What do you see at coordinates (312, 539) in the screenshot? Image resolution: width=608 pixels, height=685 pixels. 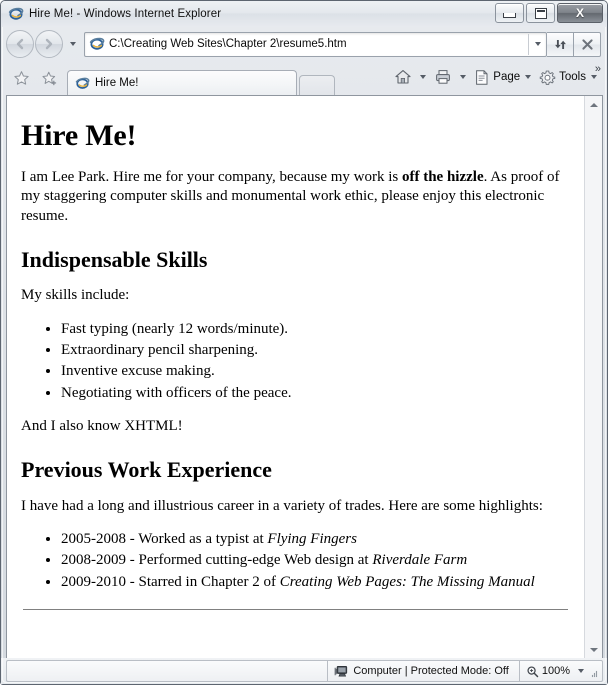 I see `experience-italic: Flying Fingers` at bounding box center [312, 539].